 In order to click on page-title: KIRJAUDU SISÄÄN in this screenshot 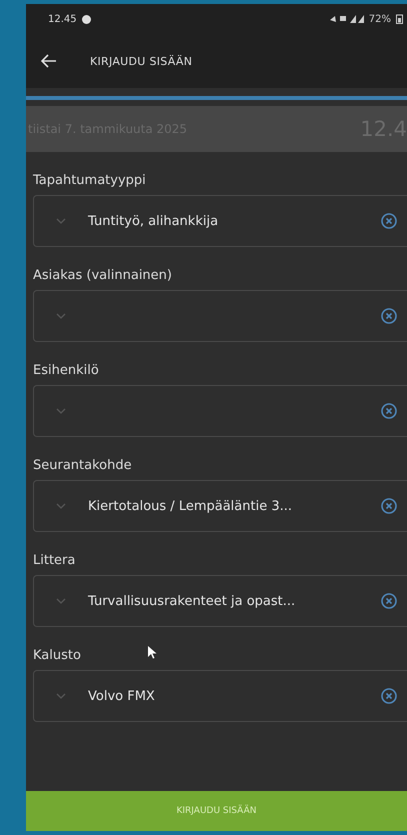, I will do `click(141, 61)`.